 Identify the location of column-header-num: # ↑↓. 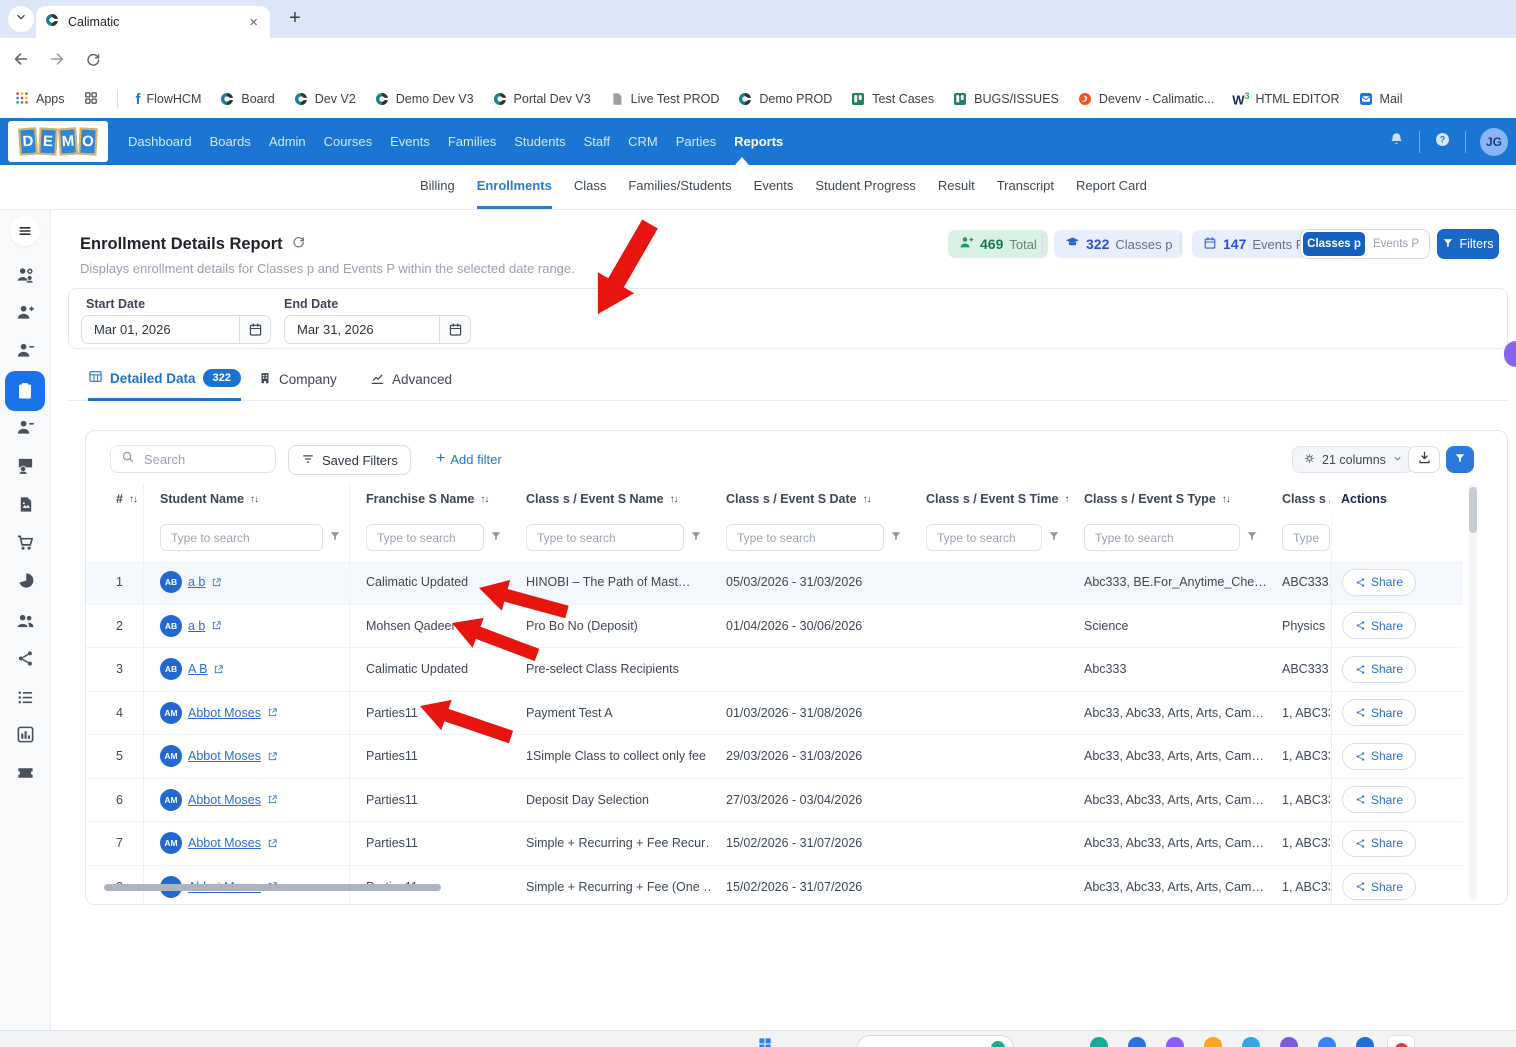
(115, 499).